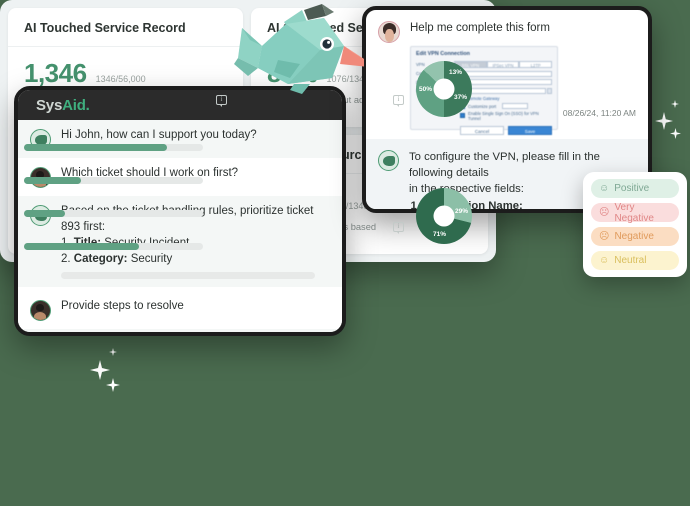 Image resolution: width=690 pixels, height=506 pixels. Describe the element at coordinates (462, 116) in the screenshot. I see `checkbox-icon` at that location.